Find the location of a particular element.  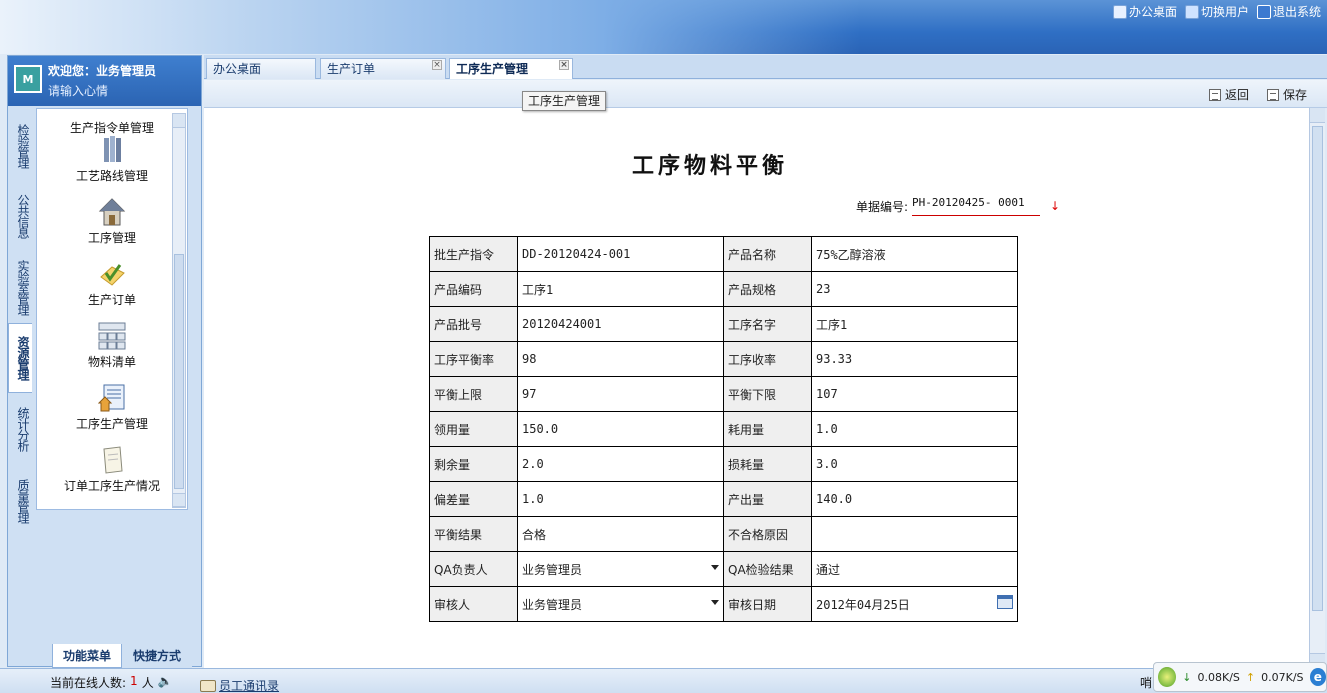

tab-shortcuts: 快捷方式 is located at coordinates (157, 656).